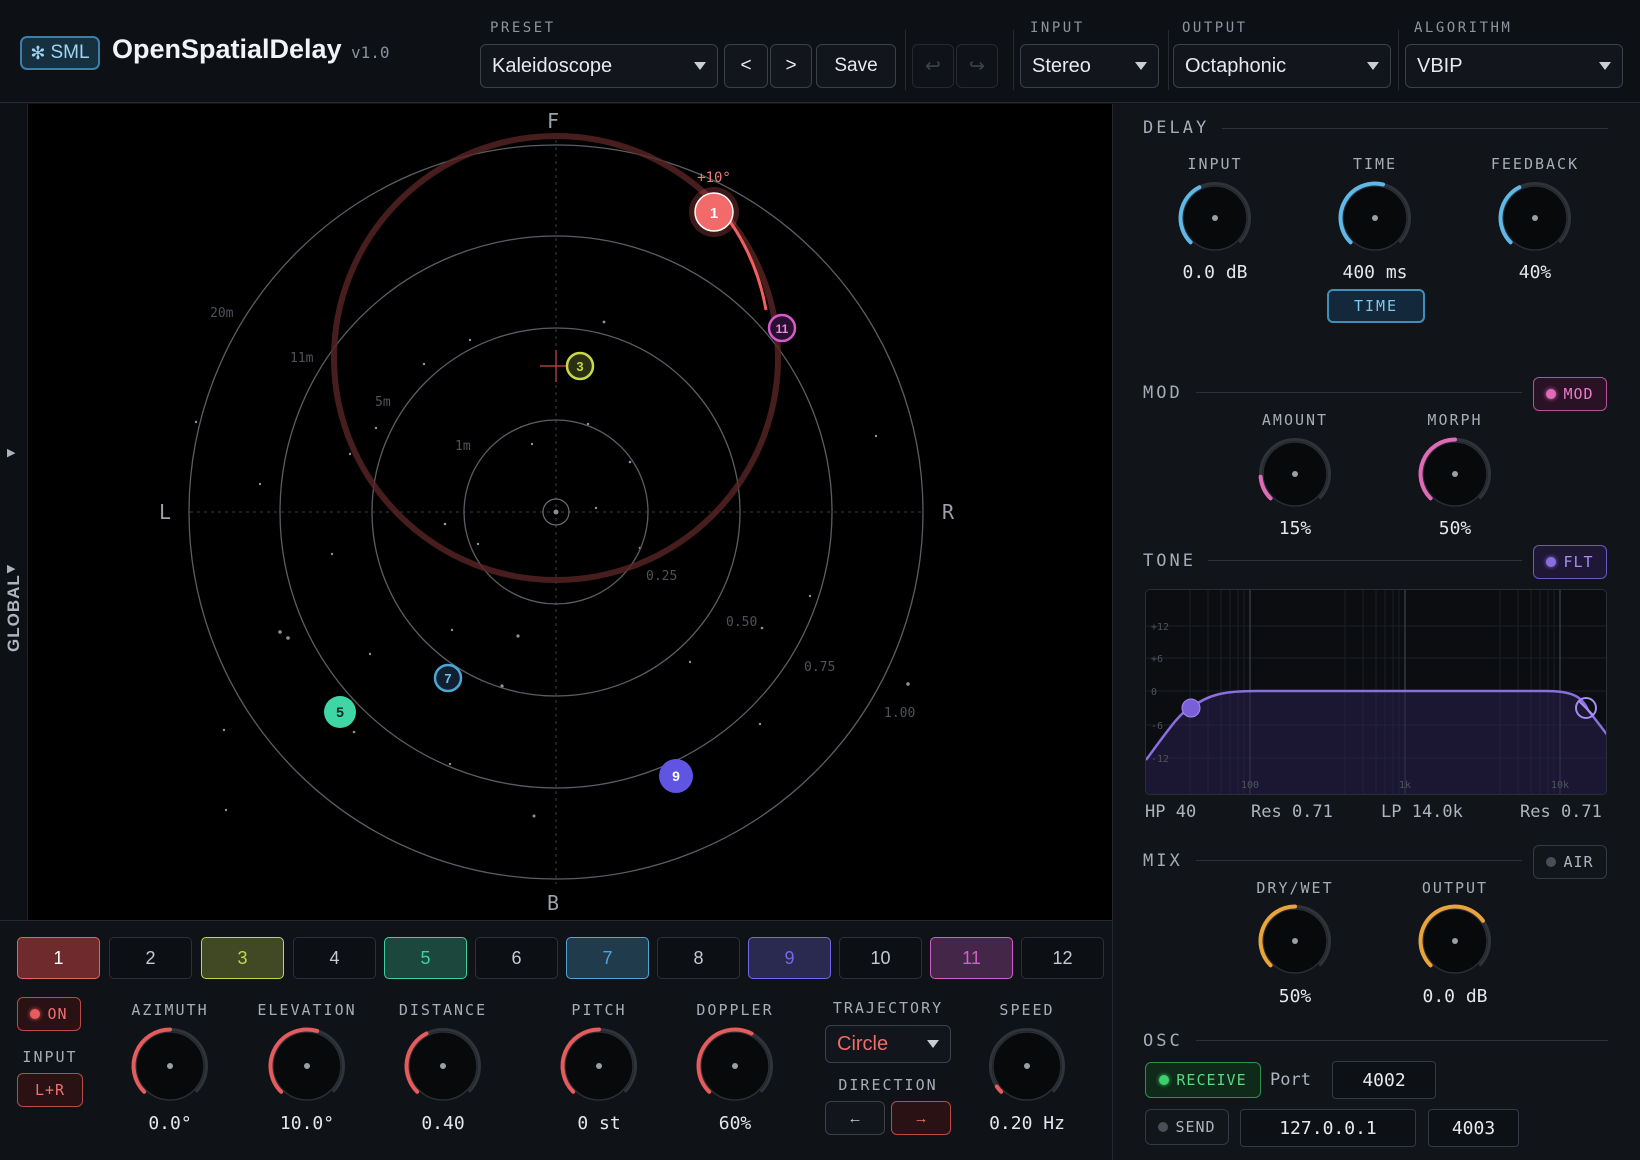  Describe the element at coordinates (1157, 726) in the screenshot. I see `db-tick: -6` at that location.